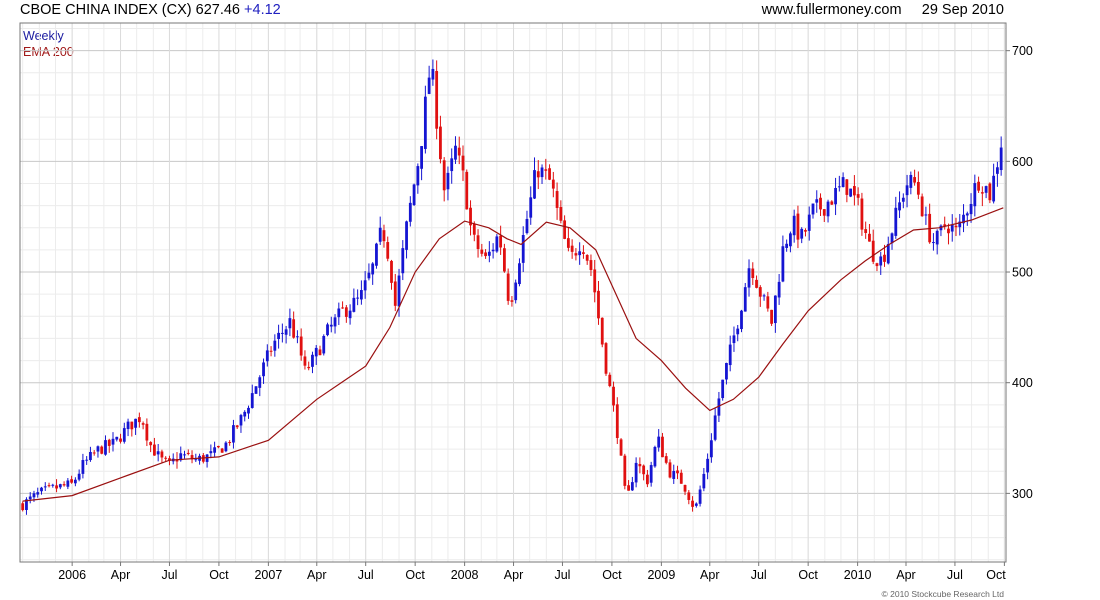 The width and height of the screenshot is (1100, 600). I want to click on y-tick-label: 300, so click(1022, 494).